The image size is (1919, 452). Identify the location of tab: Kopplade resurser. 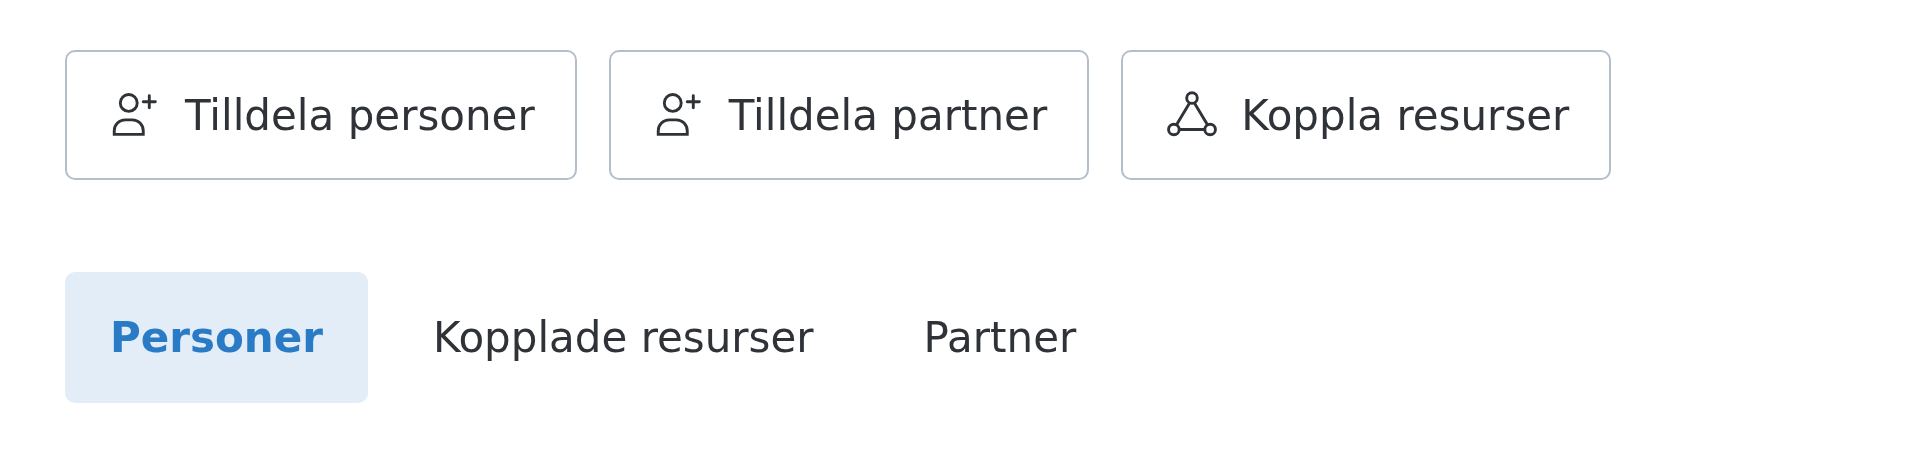
(623, 337).